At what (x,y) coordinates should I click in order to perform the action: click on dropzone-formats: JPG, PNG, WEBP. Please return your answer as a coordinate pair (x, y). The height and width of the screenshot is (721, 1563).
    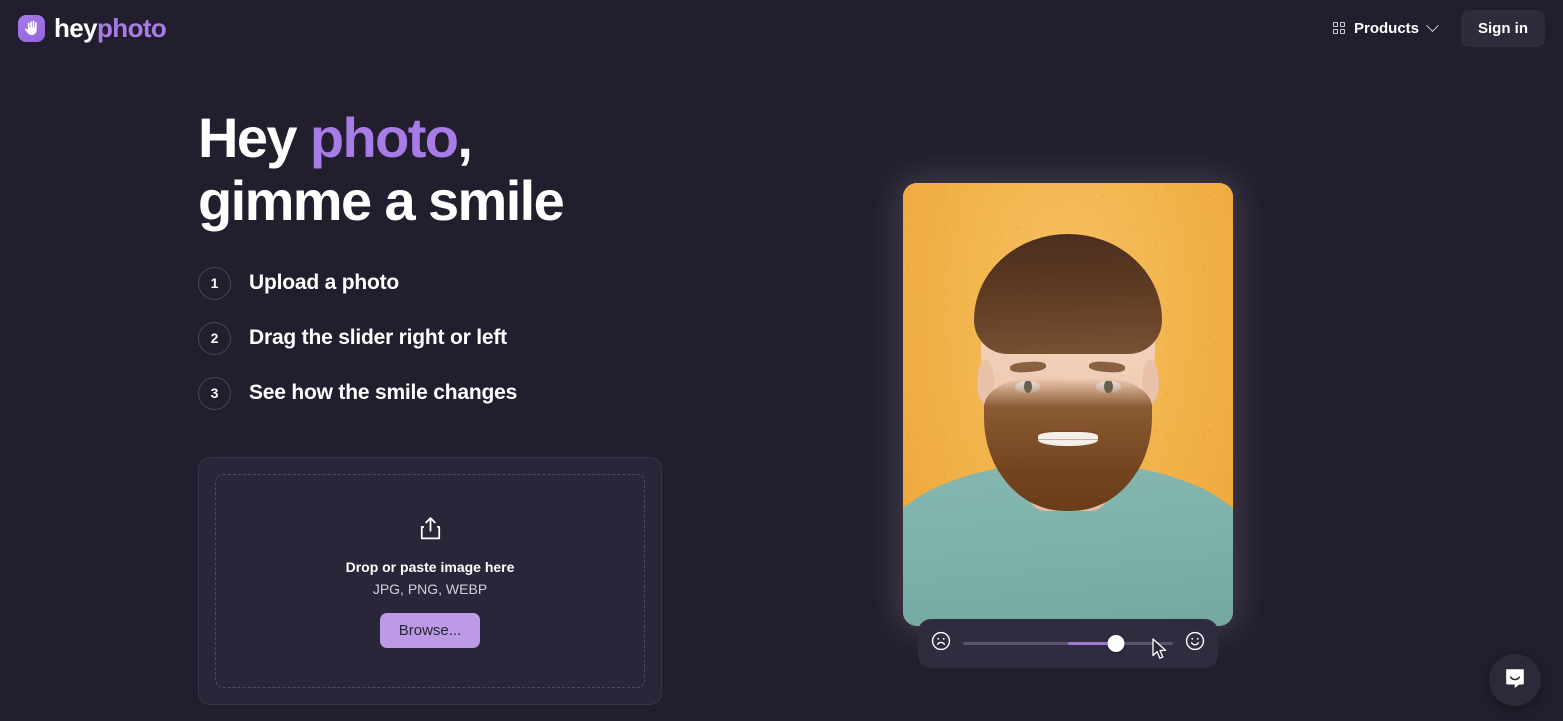
    Looking at the image, I should click on (430, 588).